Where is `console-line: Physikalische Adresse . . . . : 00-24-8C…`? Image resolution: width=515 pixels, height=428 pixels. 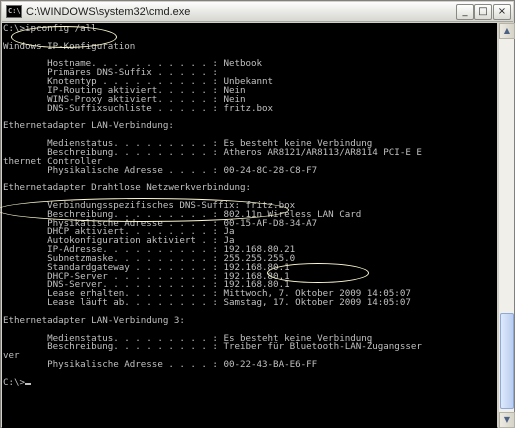 console-line: Physikalische Adresse . . . . : 00-24-8C… is located at coordinates (160, 170).